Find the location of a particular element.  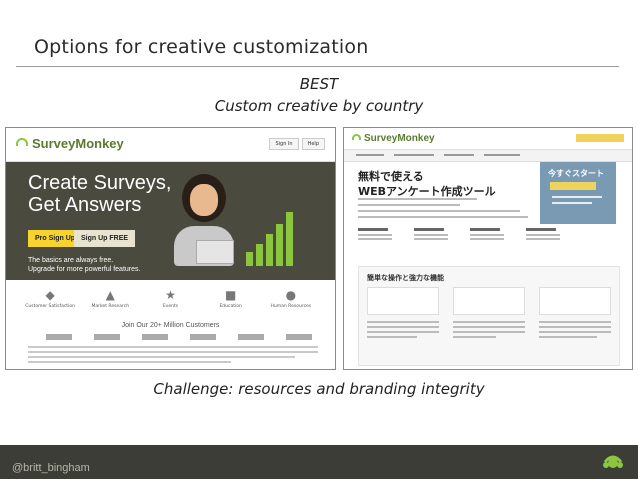

star-icon: ★ is located at coordinates (170, 295).